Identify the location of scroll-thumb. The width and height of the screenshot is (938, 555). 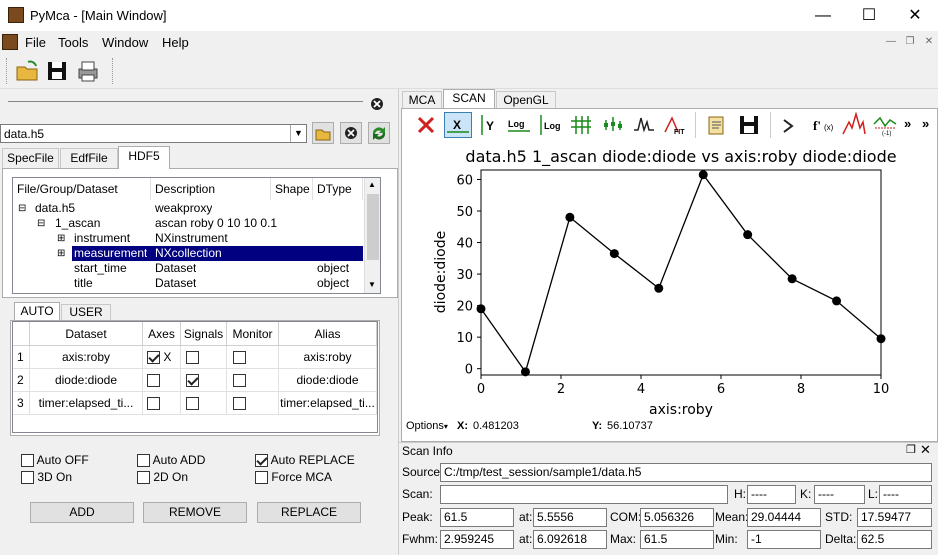
(373, 227).